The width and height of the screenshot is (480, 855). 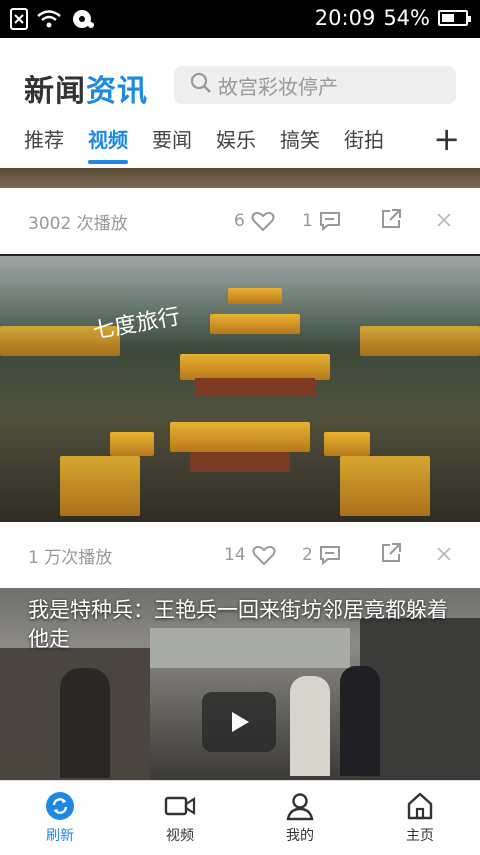 I want to click on nav-refresh: 刷新, so click(x=60, y=818).